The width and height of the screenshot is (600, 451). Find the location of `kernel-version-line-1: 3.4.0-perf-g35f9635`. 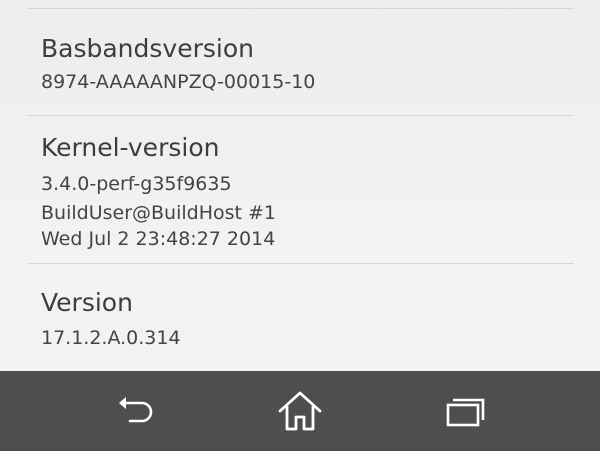

kernel-version-line-1: 3.4.0-perf-g35f9635 is located at coordinates (136, 184).